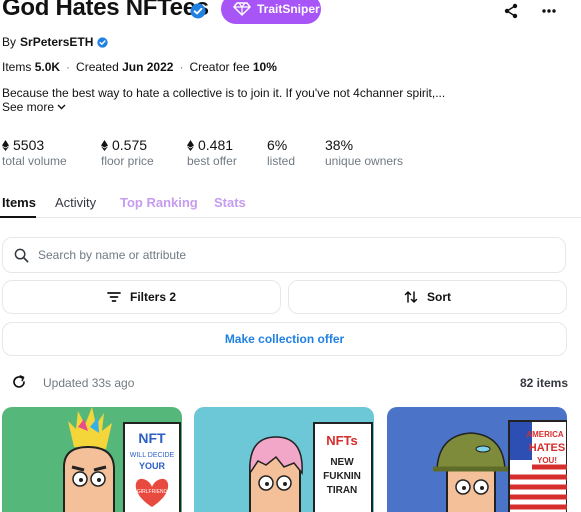 This screenshot has width=581, height=512. I want to click on traitsniper-button: TraitSniper, so click(271, 12).